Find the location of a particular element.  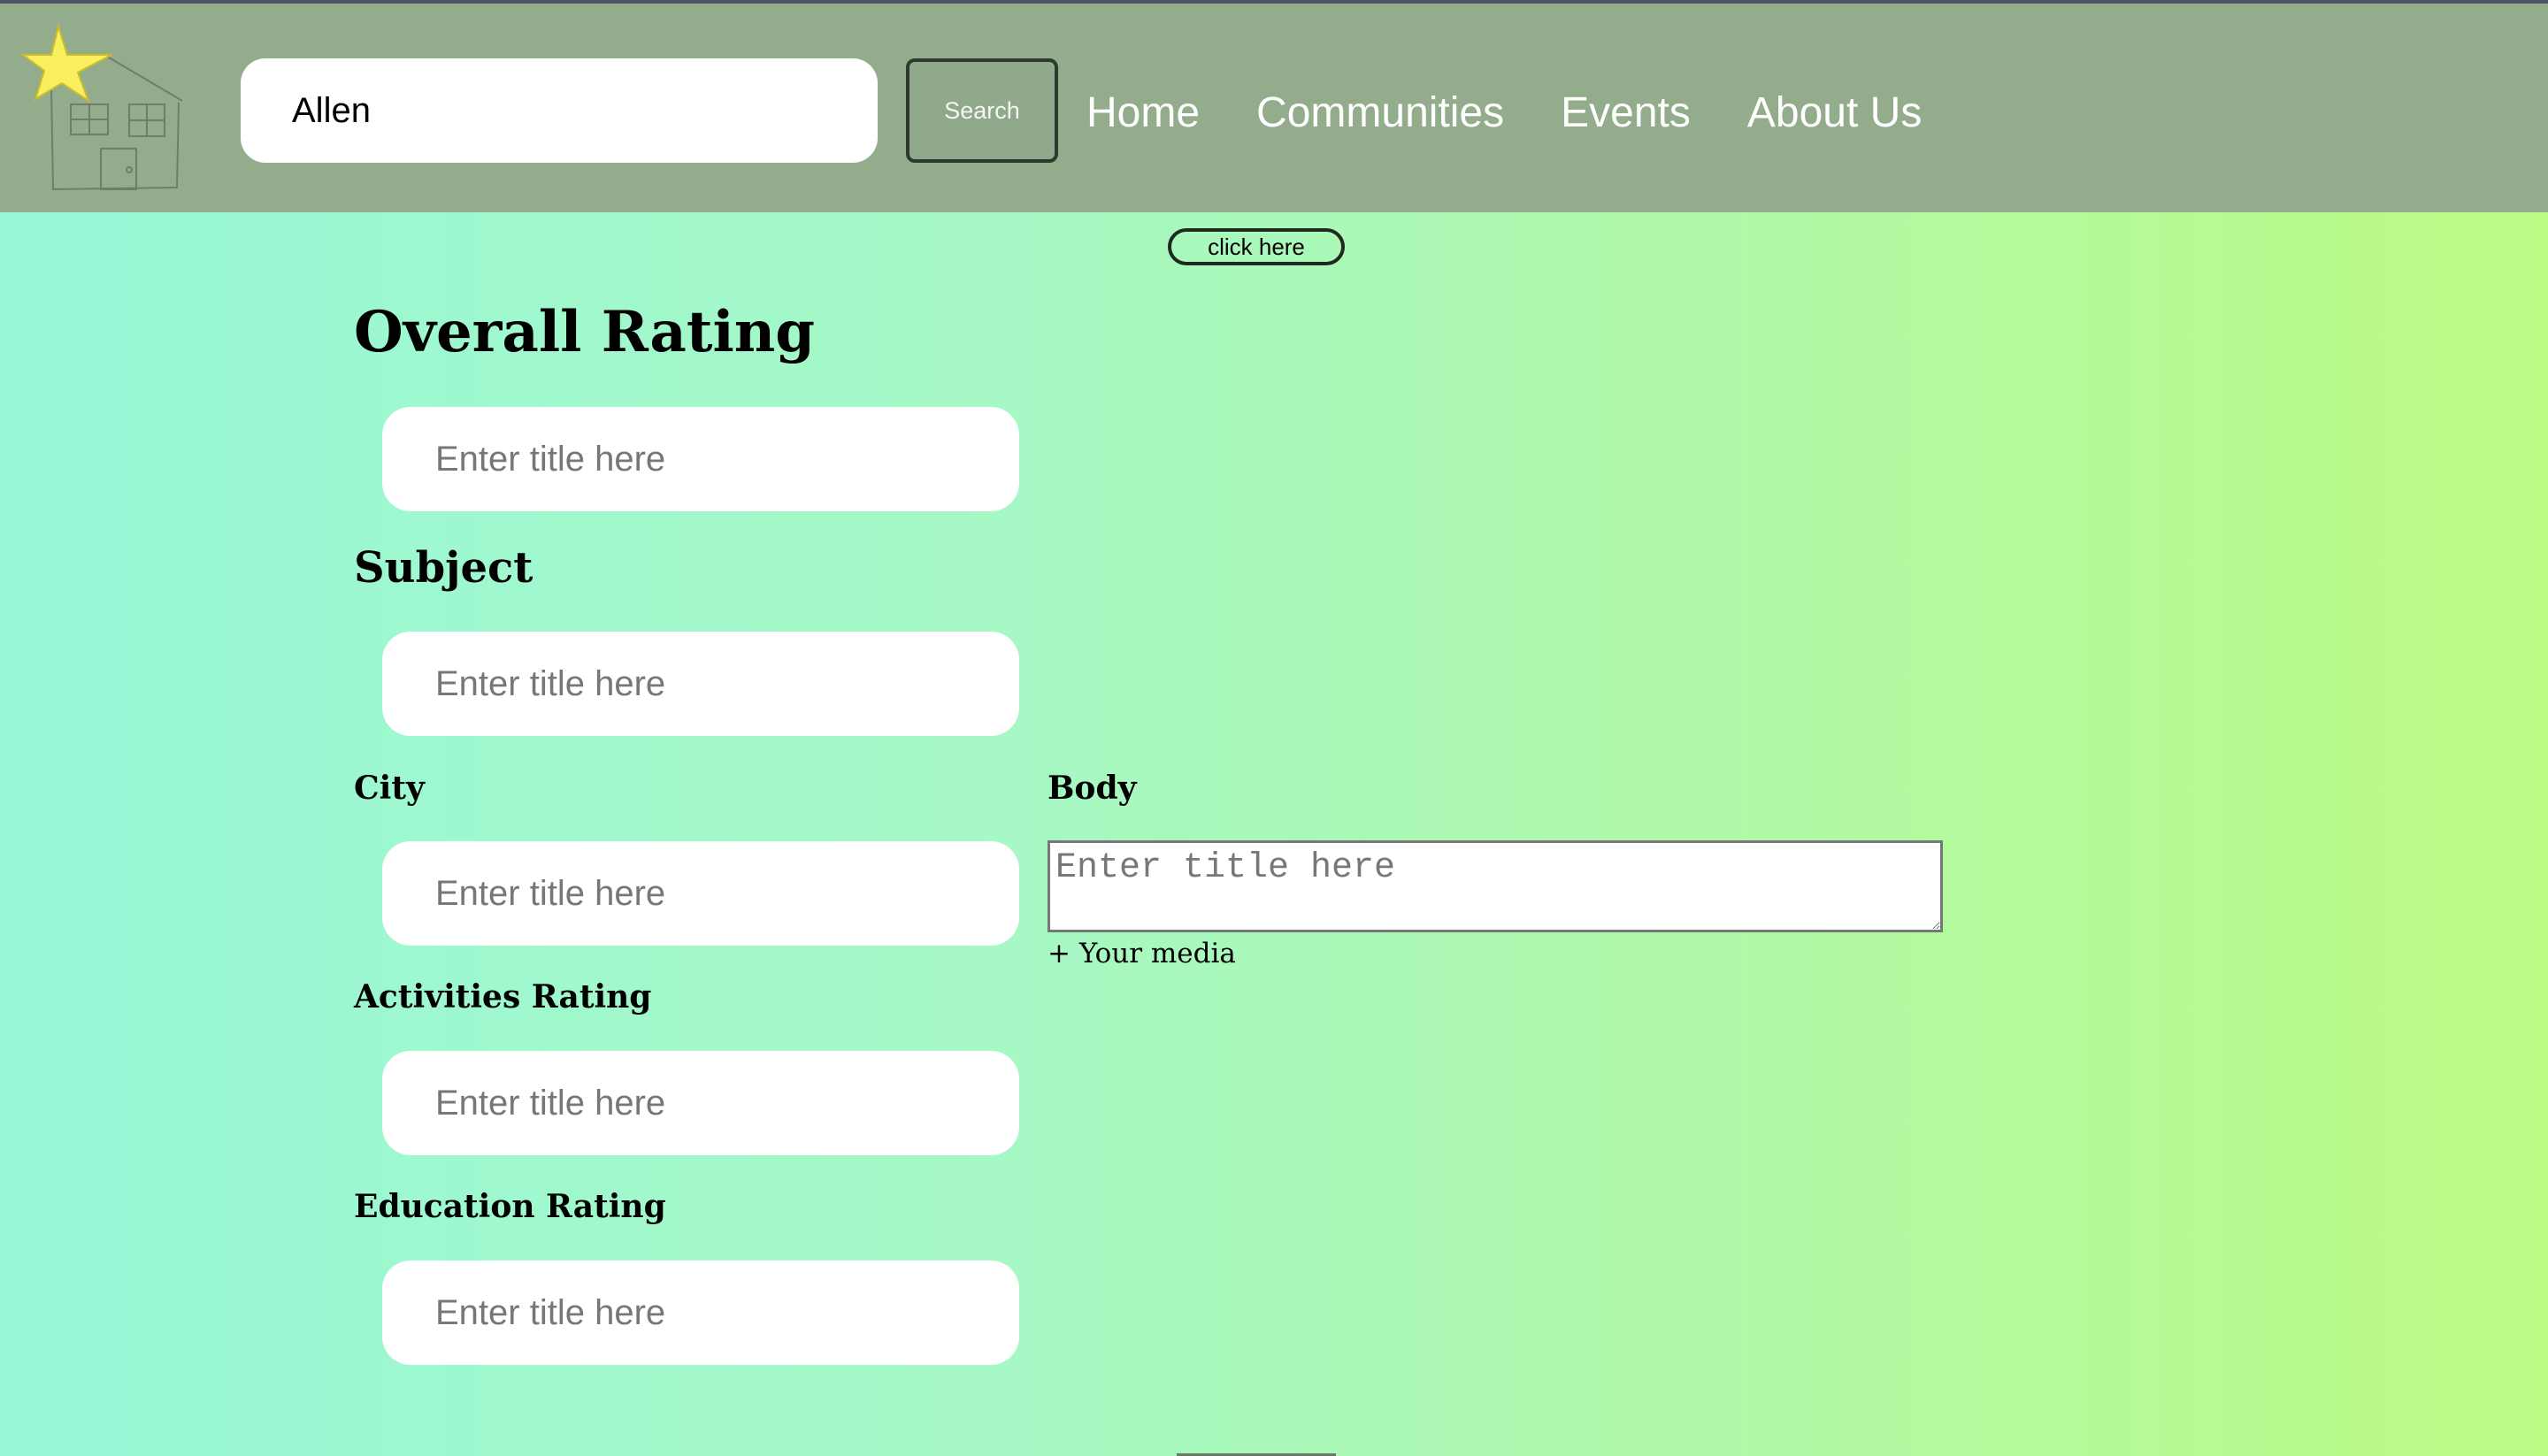

nav-home: Home is located at coordinates (1143, 113).